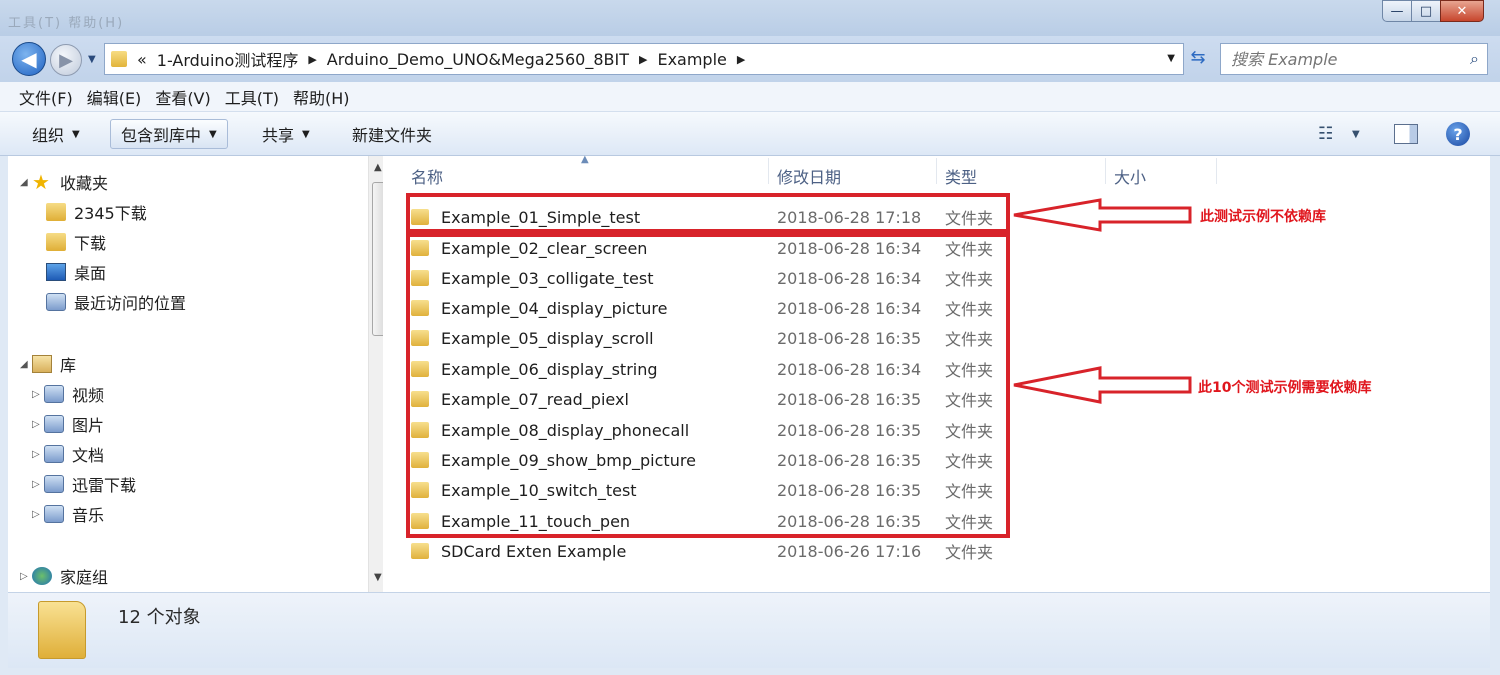 This screenshot has width=1500, height=675. I want to click on tree-item-desktop: 桌面, so click(76, 272).